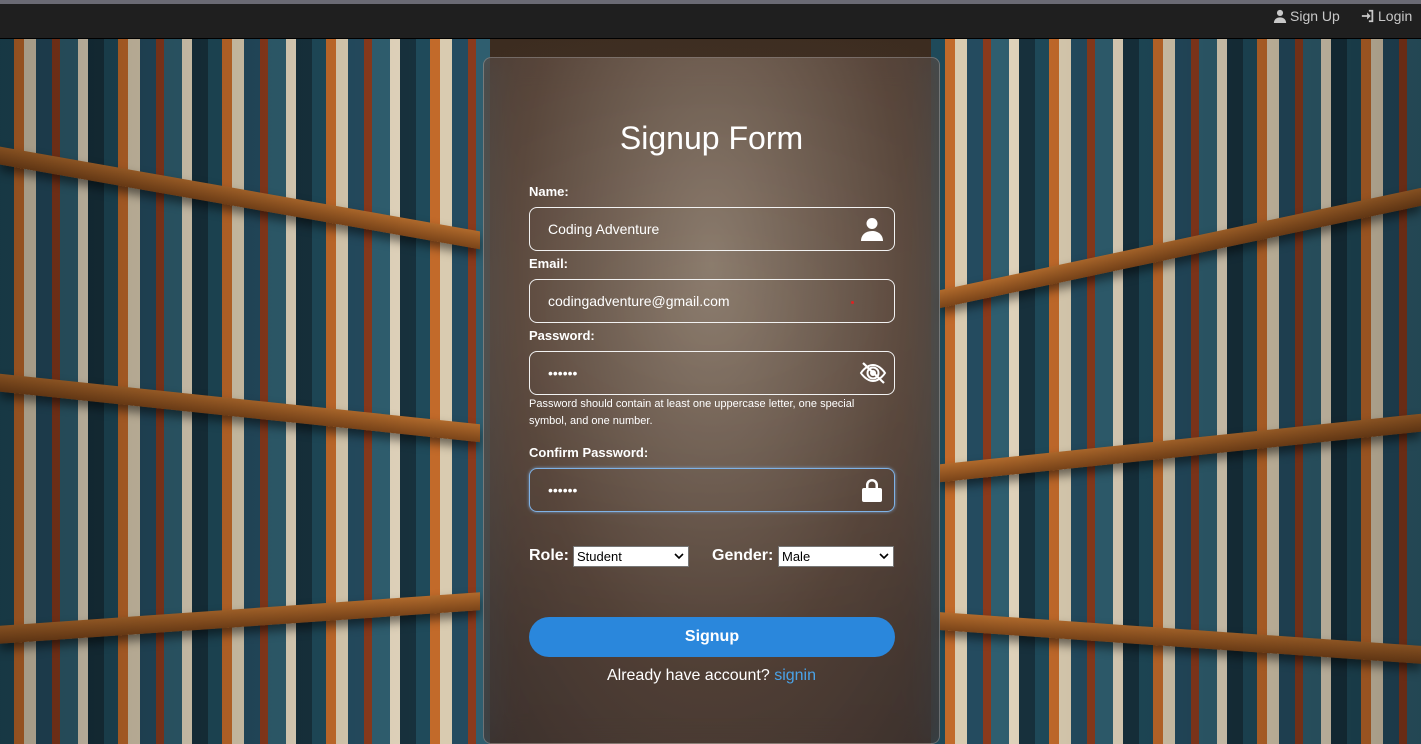 This screenshot has height=744, width=1421. I want to click on signup-button: Signup, so click(712, 637).